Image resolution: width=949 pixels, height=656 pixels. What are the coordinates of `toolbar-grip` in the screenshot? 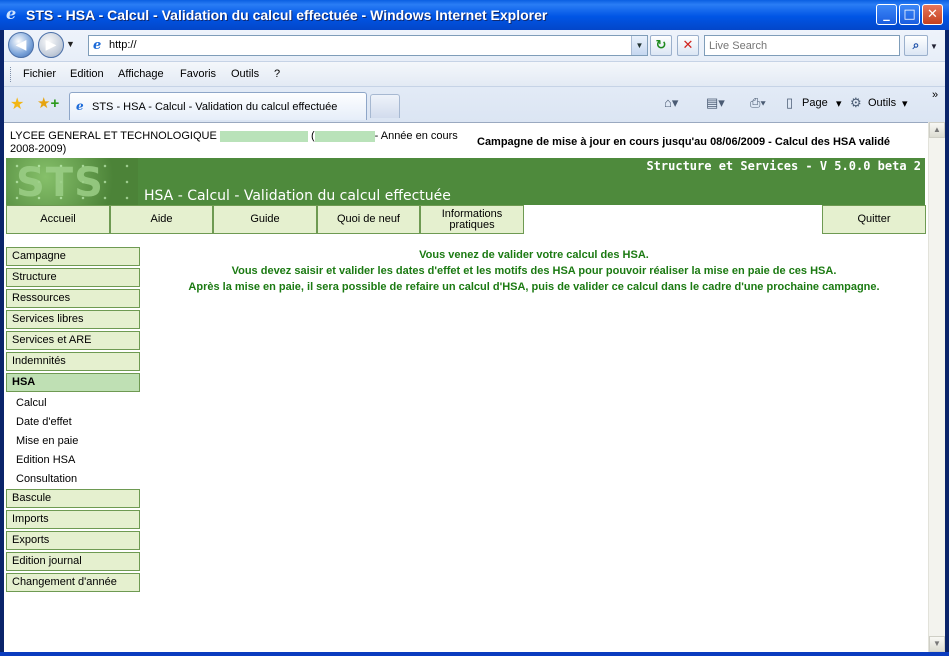 It's located at (11, 74).